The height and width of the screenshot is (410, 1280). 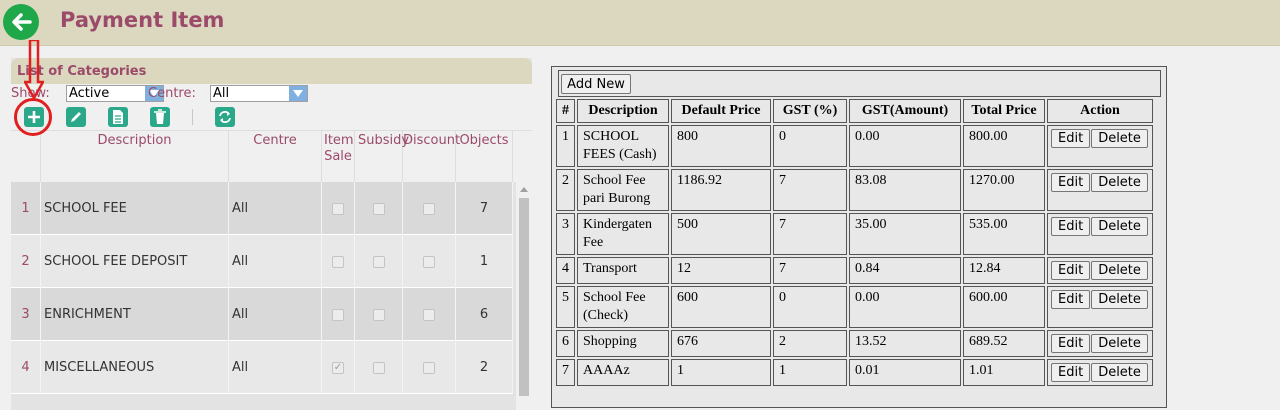 What do you see at coordinates (810, 146) in the screenshot?
I see `row-gst-percent: 0` at bounding box center [810, 146].